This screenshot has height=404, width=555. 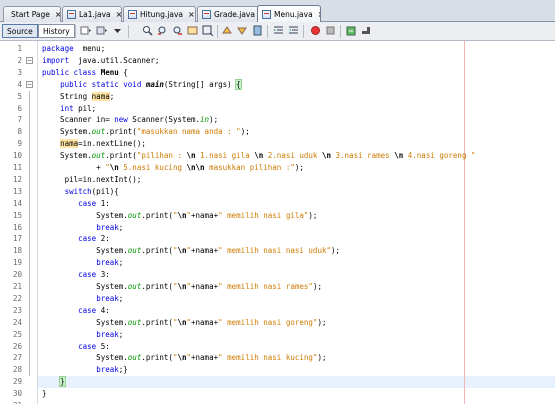 I want to click on code-line: pil=in.nextInt();, so click(x=92, y=180).